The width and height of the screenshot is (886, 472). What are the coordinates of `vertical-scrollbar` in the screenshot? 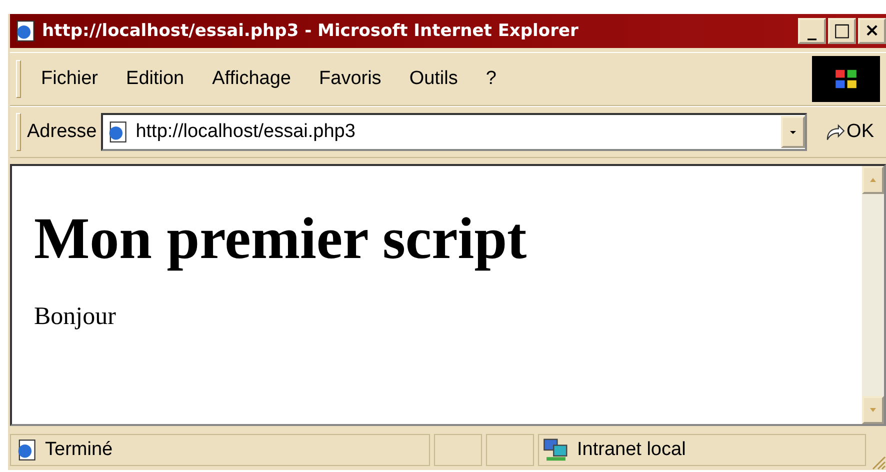 It's located at (873, 295).